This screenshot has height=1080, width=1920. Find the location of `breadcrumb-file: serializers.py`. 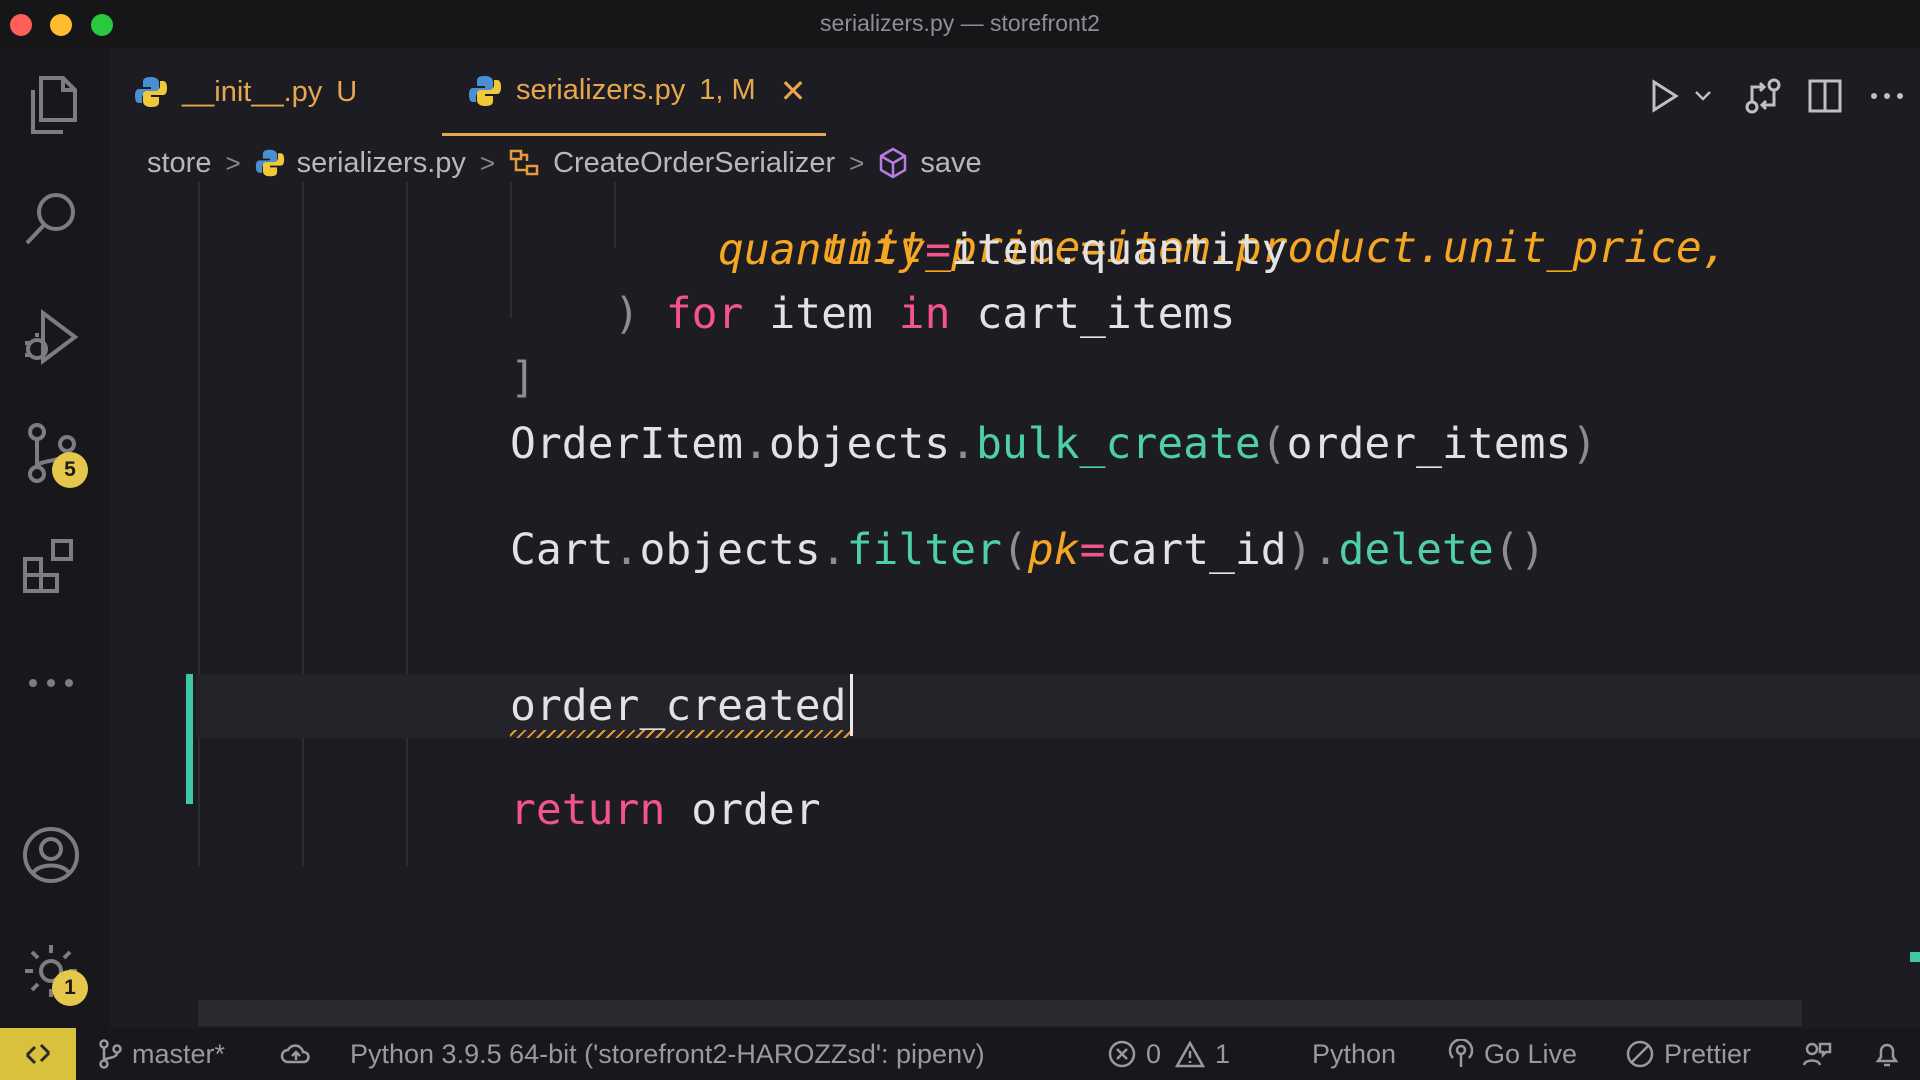

breadcrumb-file: serializers.py is located at coordinates (360, 163).